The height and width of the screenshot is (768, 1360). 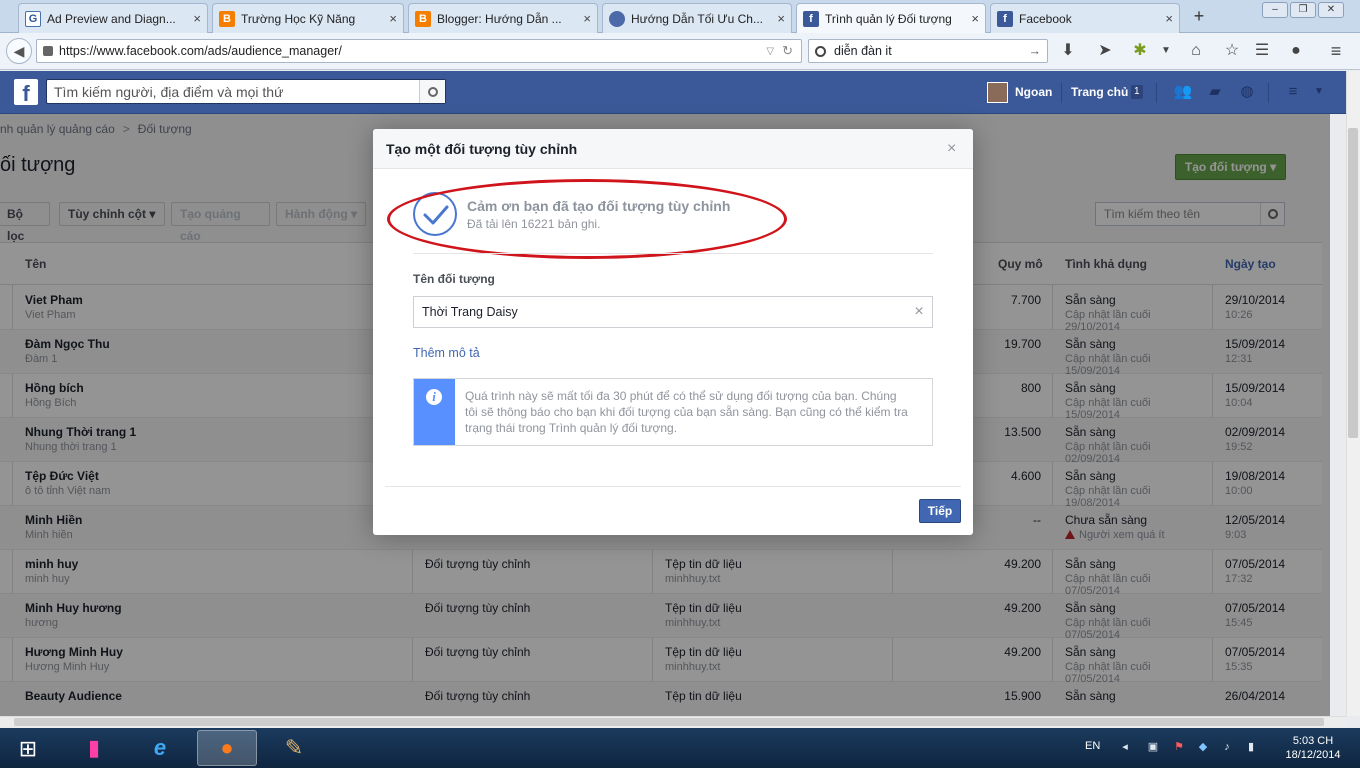 What do you see at coordinates (951, 149) in the screenshot?
I see `close-icon: ×` at bounding box center [951, 149].